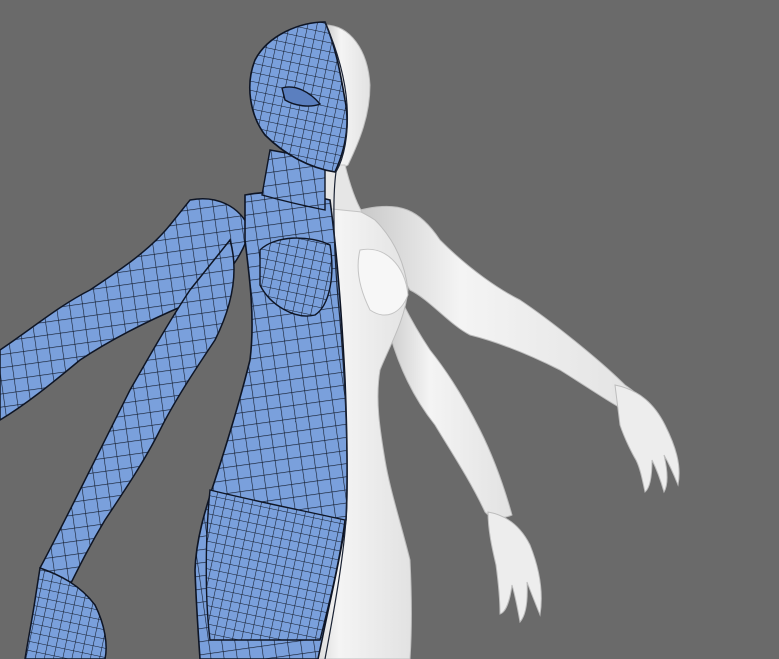 Image resolution: width=779 pixels, height=659 pixels. What do you see at coordinates (647, 439) in the screenshot?
I see `shaded-right-hand` at bounding box center [647, 439].